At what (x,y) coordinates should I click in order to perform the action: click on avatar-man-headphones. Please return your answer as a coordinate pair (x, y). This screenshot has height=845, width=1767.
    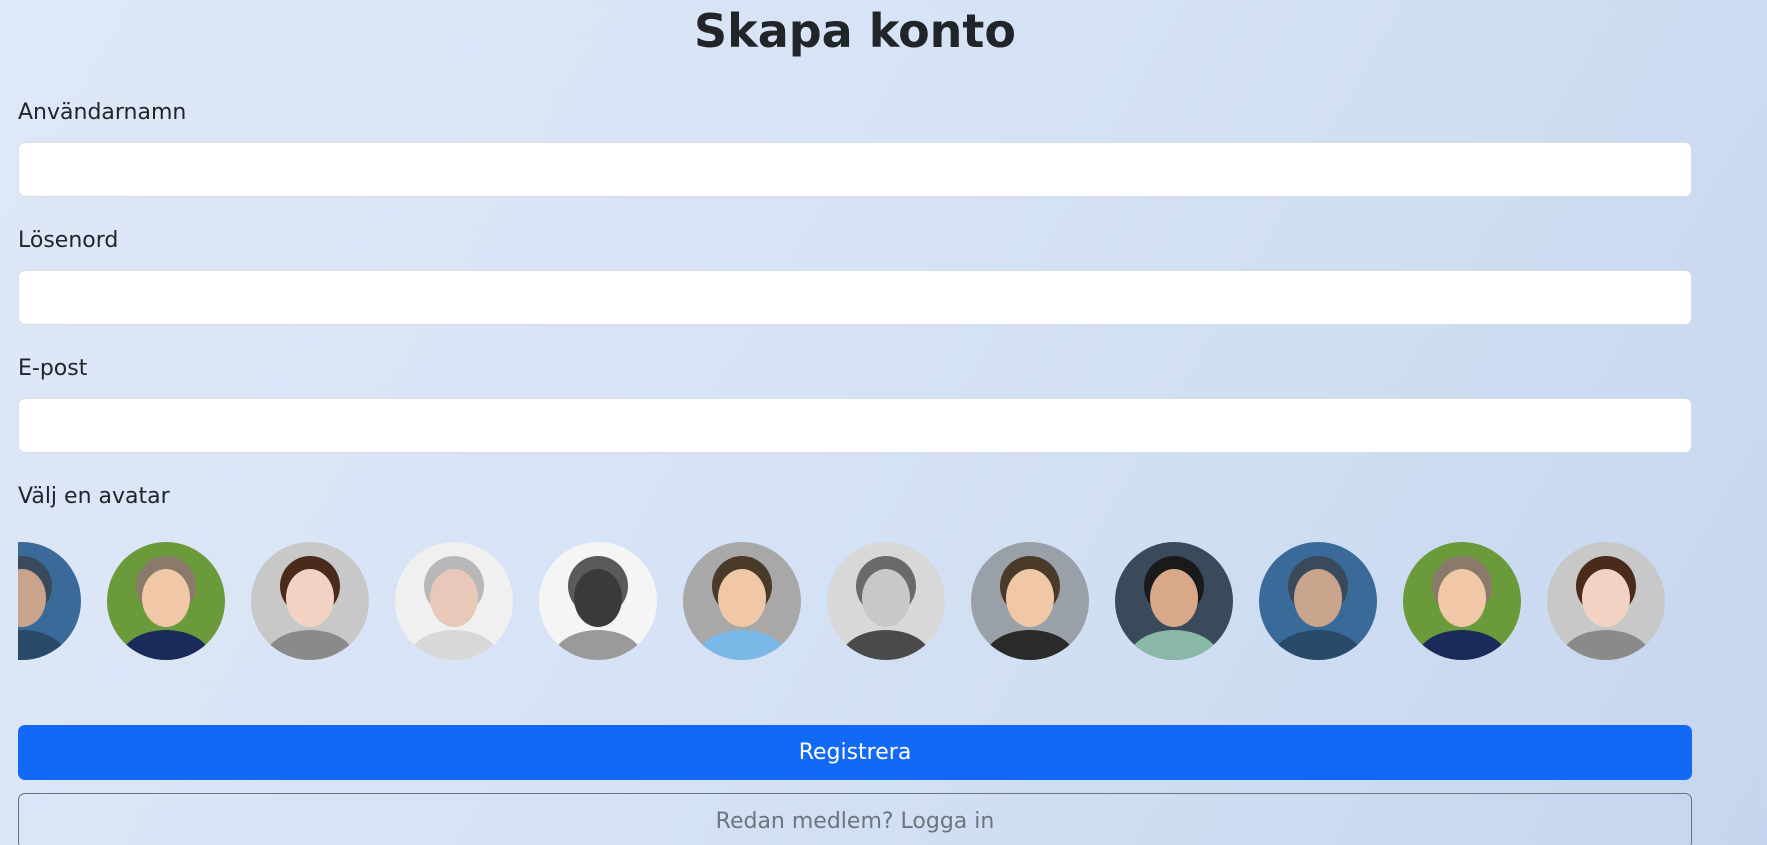
    Looking at the image, I should click on (742, 601).